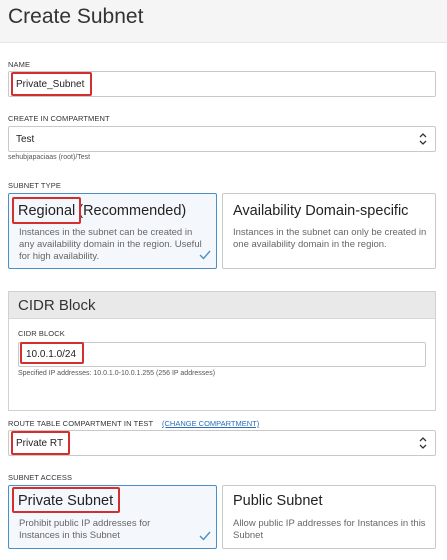 This screenshot has height=560, width=447. I want to click on highlight-private-subnet, so click(66, 500).